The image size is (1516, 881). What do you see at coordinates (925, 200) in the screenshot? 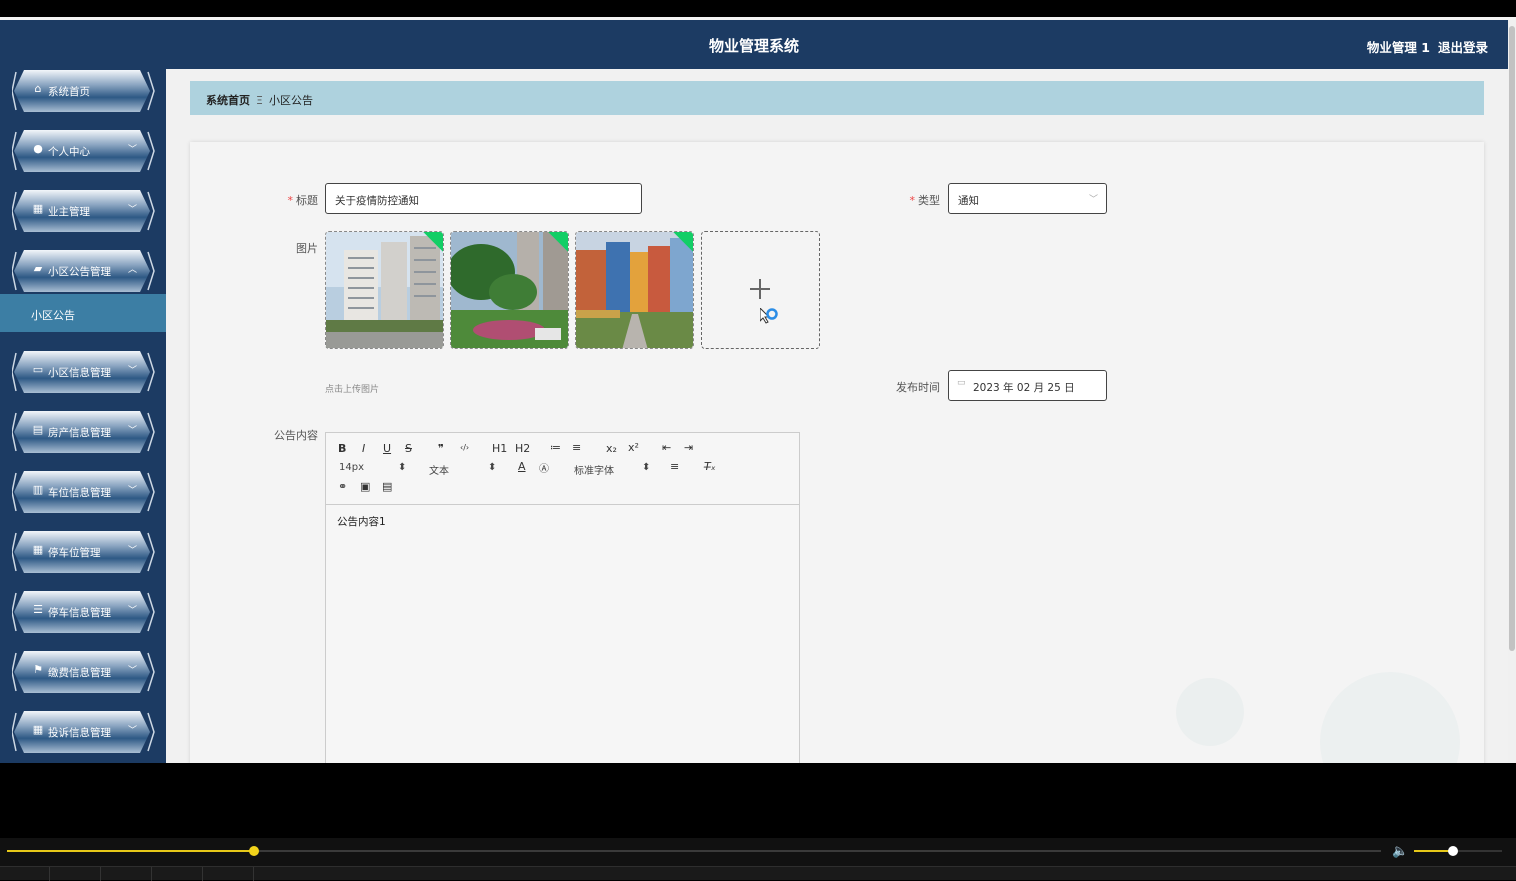
I see `type-label: * 类型` at bounding box center [925, 200].